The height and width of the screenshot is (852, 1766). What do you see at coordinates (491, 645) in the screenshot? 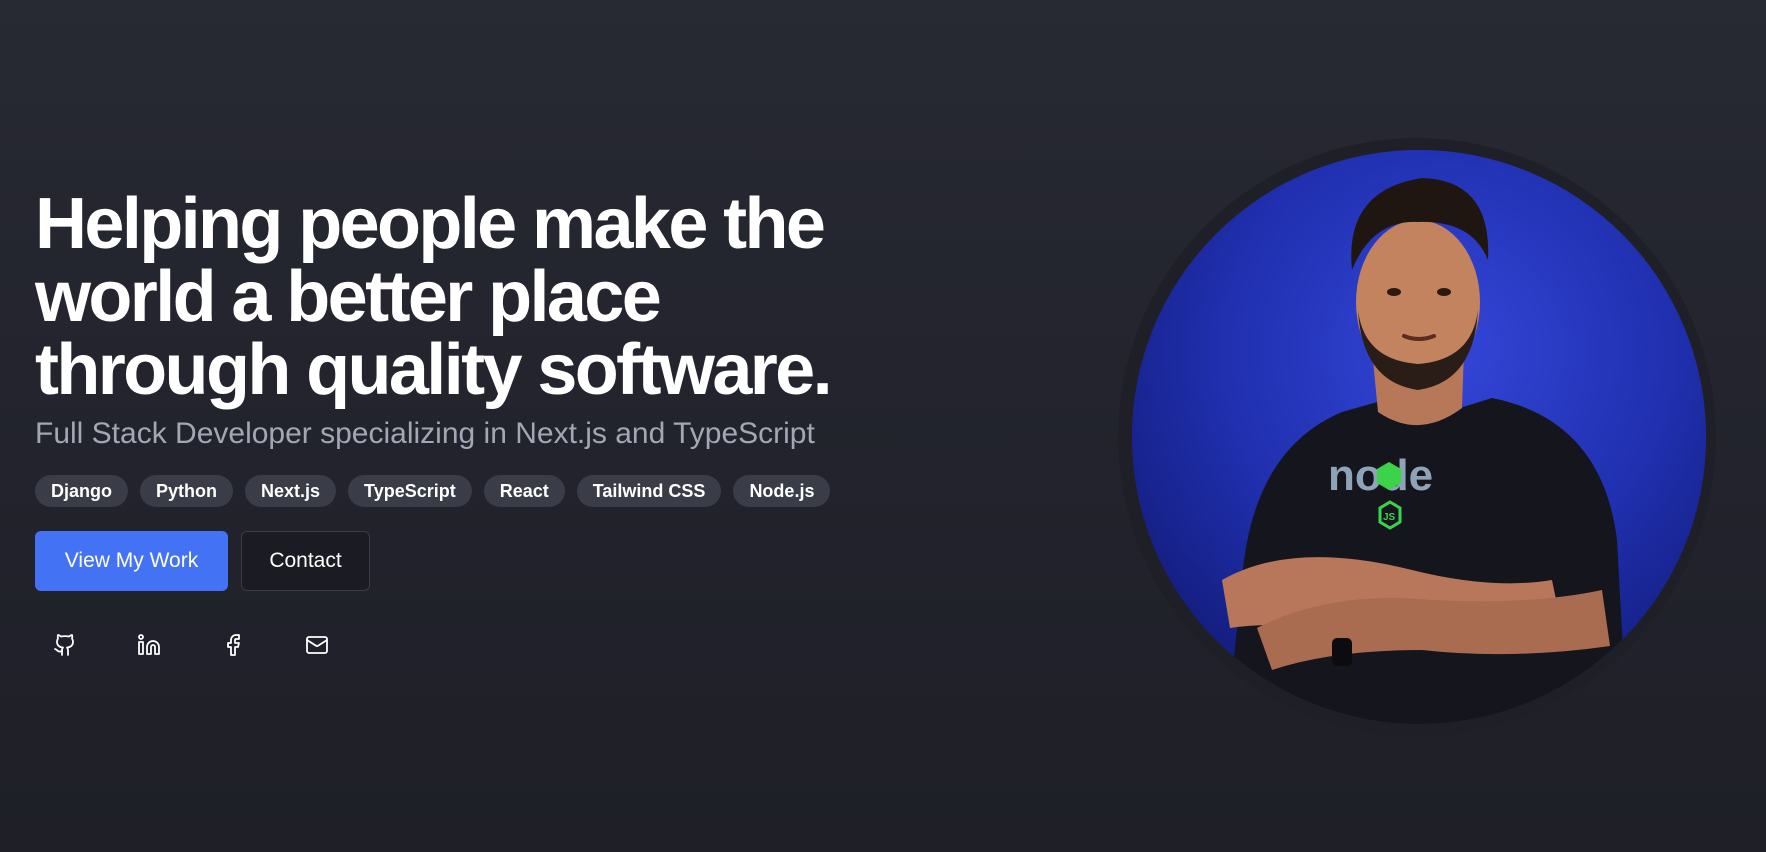
I see `social-links` at bounding box center [491, 645].